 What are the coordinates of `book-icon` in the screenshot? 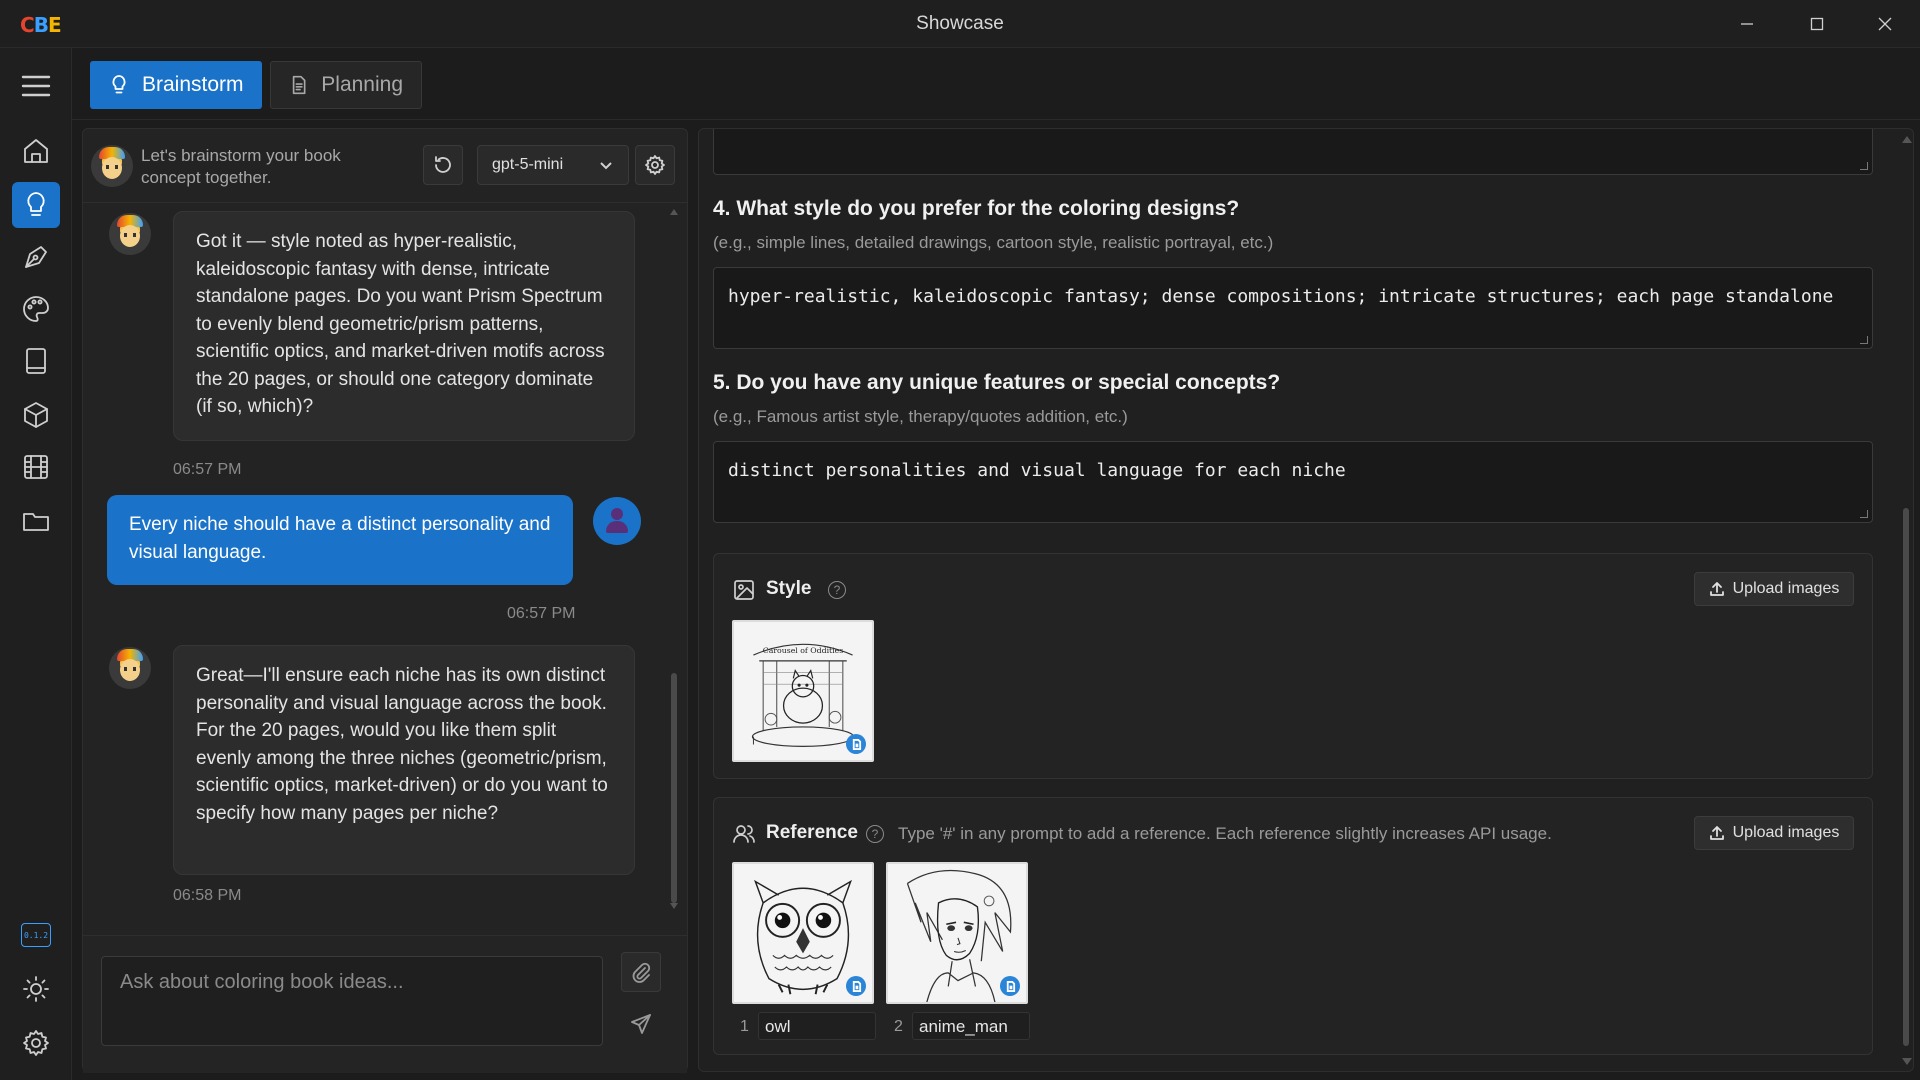 It's located at (36, 361).